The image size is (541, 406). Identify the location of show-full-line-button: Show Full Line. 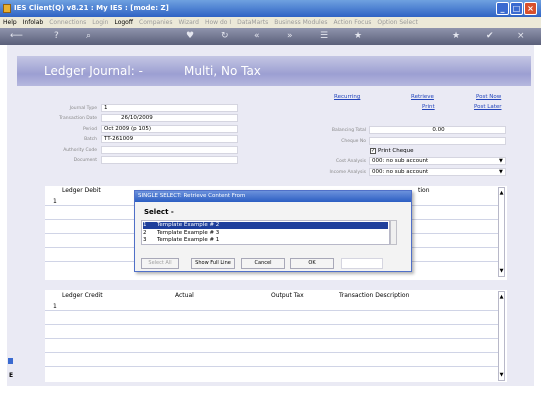
(213, 263).